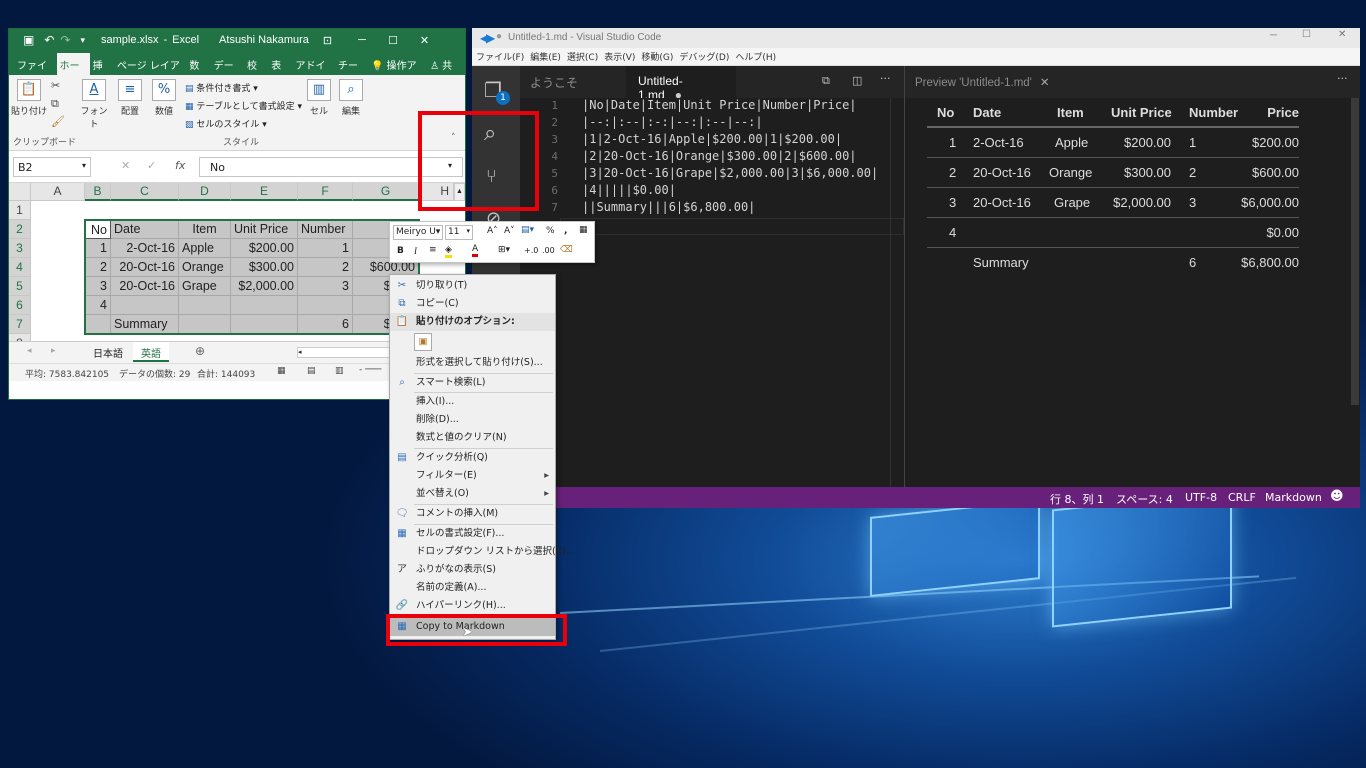 This screenshot has width=1366, height=768. What do you see at coordinates (20, 229) in the screenshot?
I see `row-header: 2` at bounding box center [20, 229].